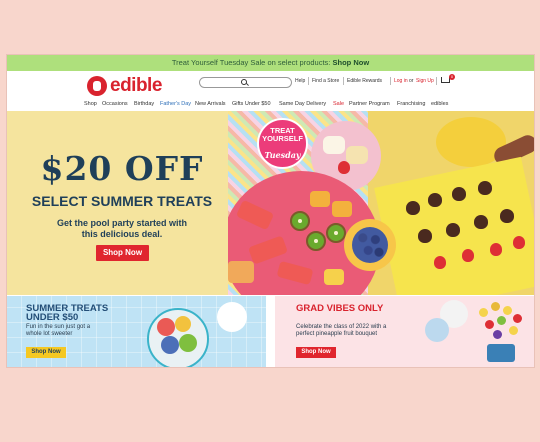 This screenshot has width=540, height=442. Describe the element at coordinates (411, 81) in the screenshot. I see `or-text: or` at that location.